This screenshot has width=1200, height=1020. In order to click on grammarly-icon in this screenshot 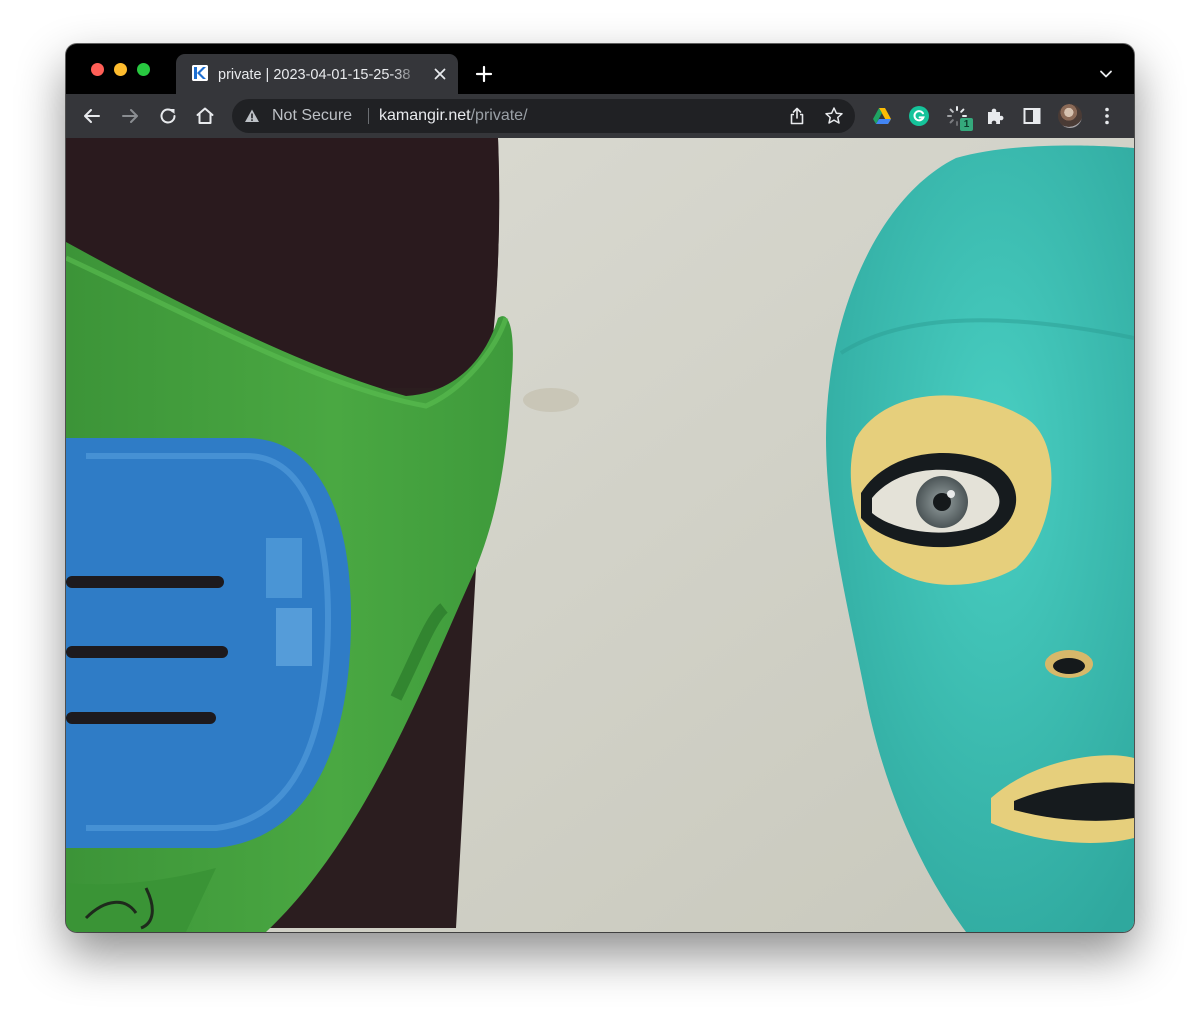, I will do `click(919, 116)`.